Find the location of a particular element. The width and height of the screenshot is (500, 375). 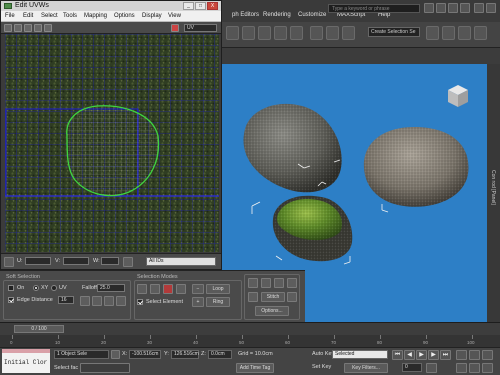

maximize-button: □ is located at coordinates (200, 6).